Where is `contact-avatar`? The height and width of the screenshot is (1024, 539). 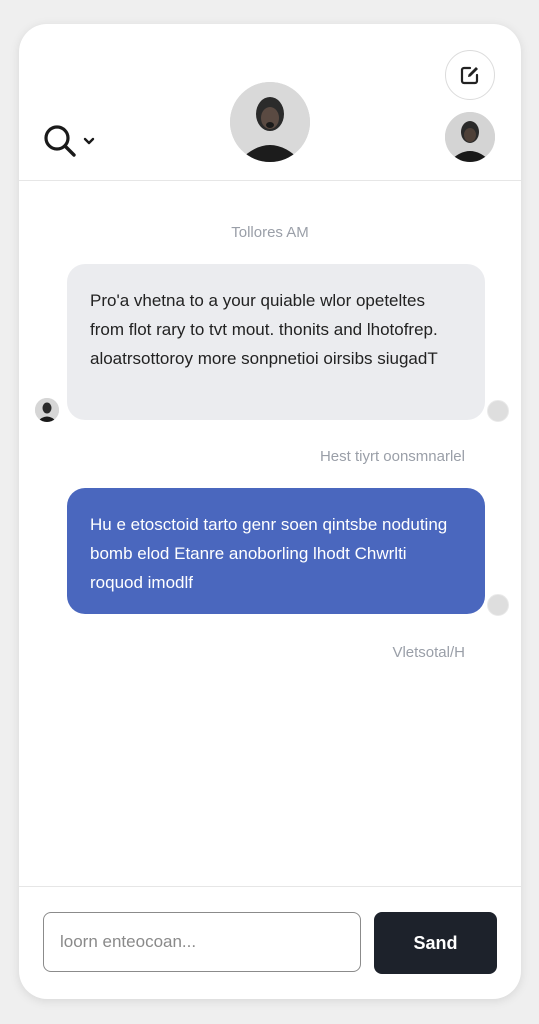 contact-avatar is located at coordinates (270, 122).